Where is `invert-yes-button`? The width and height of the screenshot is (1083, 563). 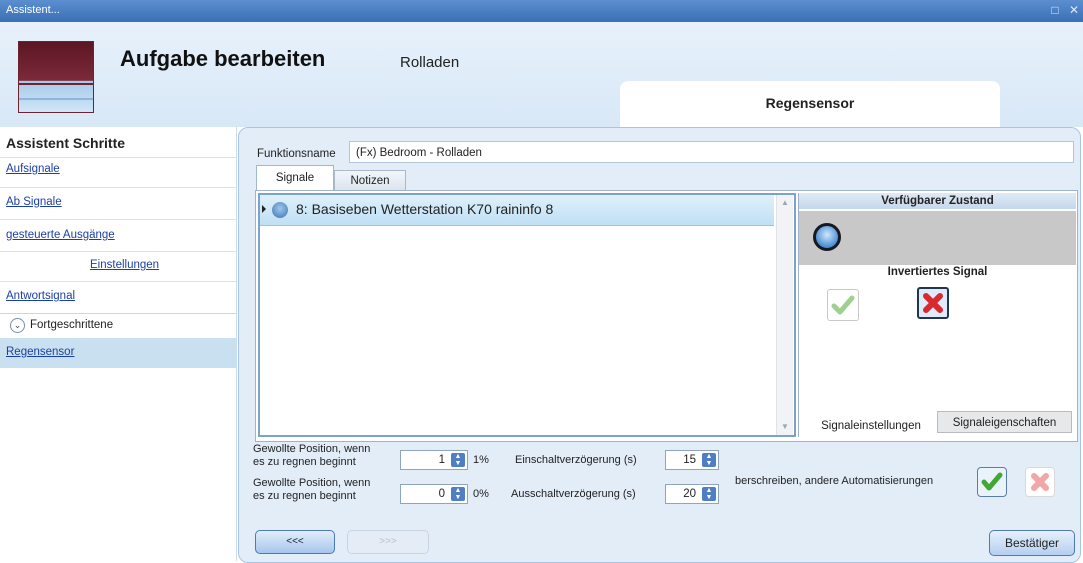 invert-yes-button is located at coordinates (933, 303).